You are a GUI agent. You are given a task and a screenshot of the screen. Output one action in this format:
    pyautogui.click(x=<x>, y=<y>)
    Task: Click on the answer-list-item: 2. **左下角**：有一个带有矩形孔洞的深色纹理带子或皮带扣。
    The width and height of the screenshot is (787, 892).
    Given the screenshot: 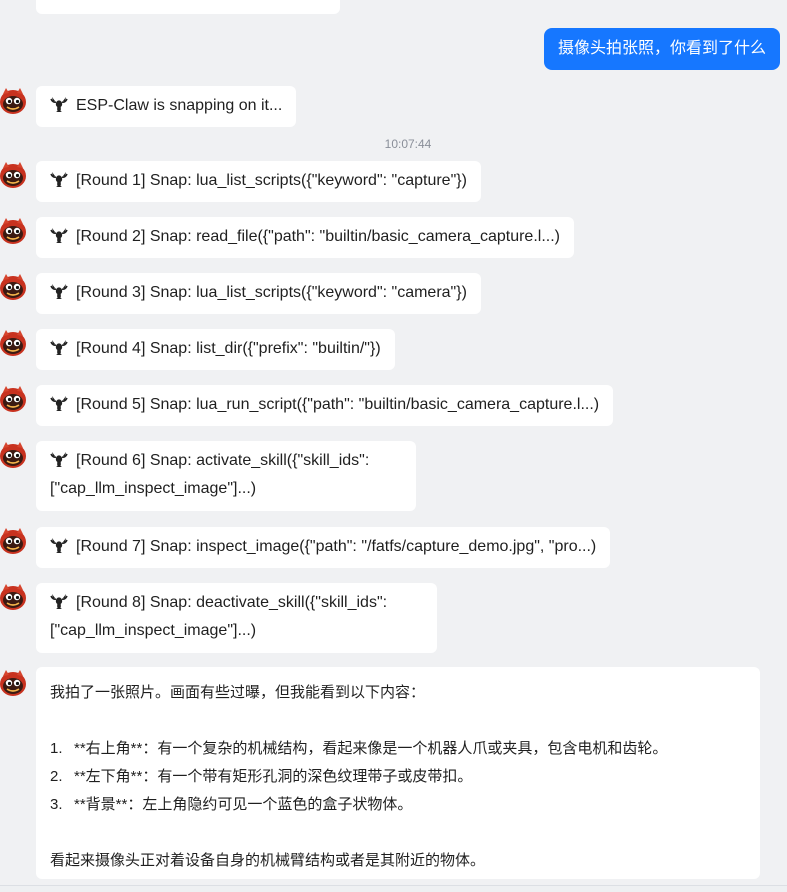 What is the action you would take?
    pyautogui.click(x=398, y=777)
    